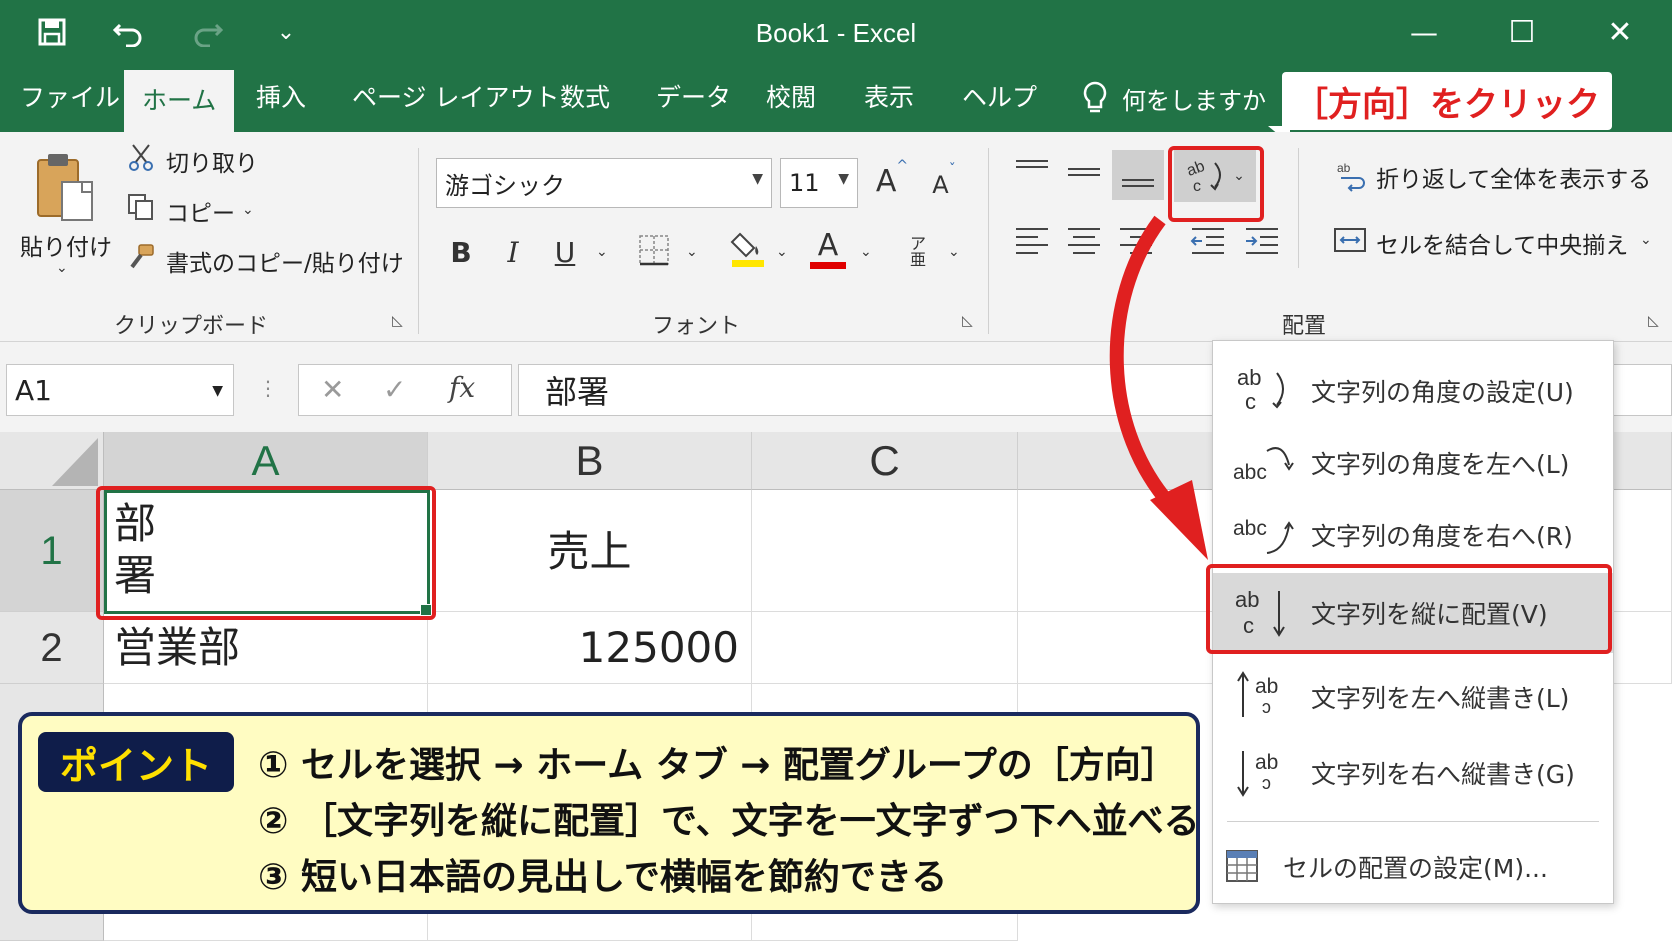 This screenshot has width=1672, height=941. What do you see at coordinates (200, 211) in the screenshot?
I see `copy-button: コピー` at bounding box center [200, 211].